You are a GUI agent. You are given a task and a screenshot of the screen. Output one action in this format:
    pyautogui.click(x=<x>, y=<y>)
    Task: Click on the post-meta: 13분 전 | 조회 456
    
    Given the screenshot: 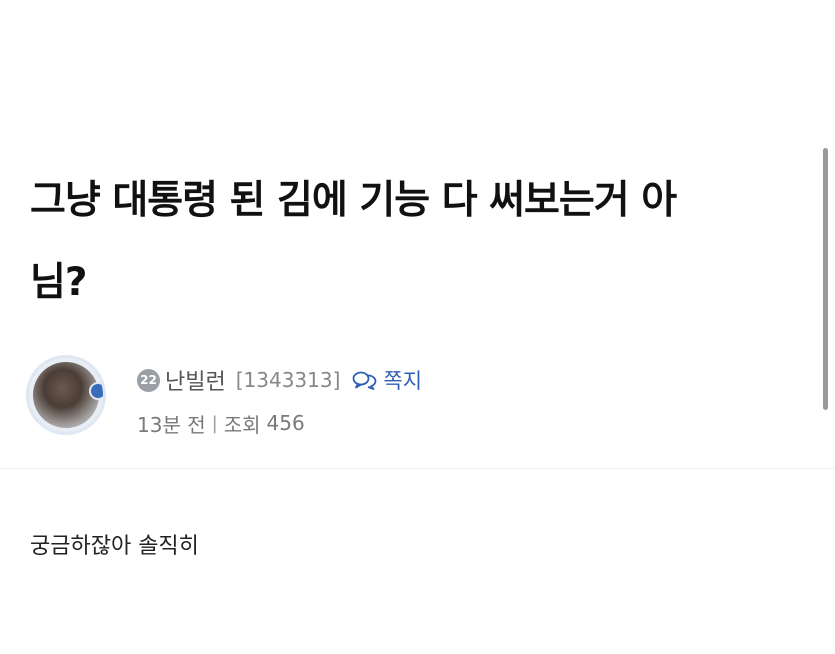 What is the action you would take?
    pyautogui.click(x=221, y=423)
    